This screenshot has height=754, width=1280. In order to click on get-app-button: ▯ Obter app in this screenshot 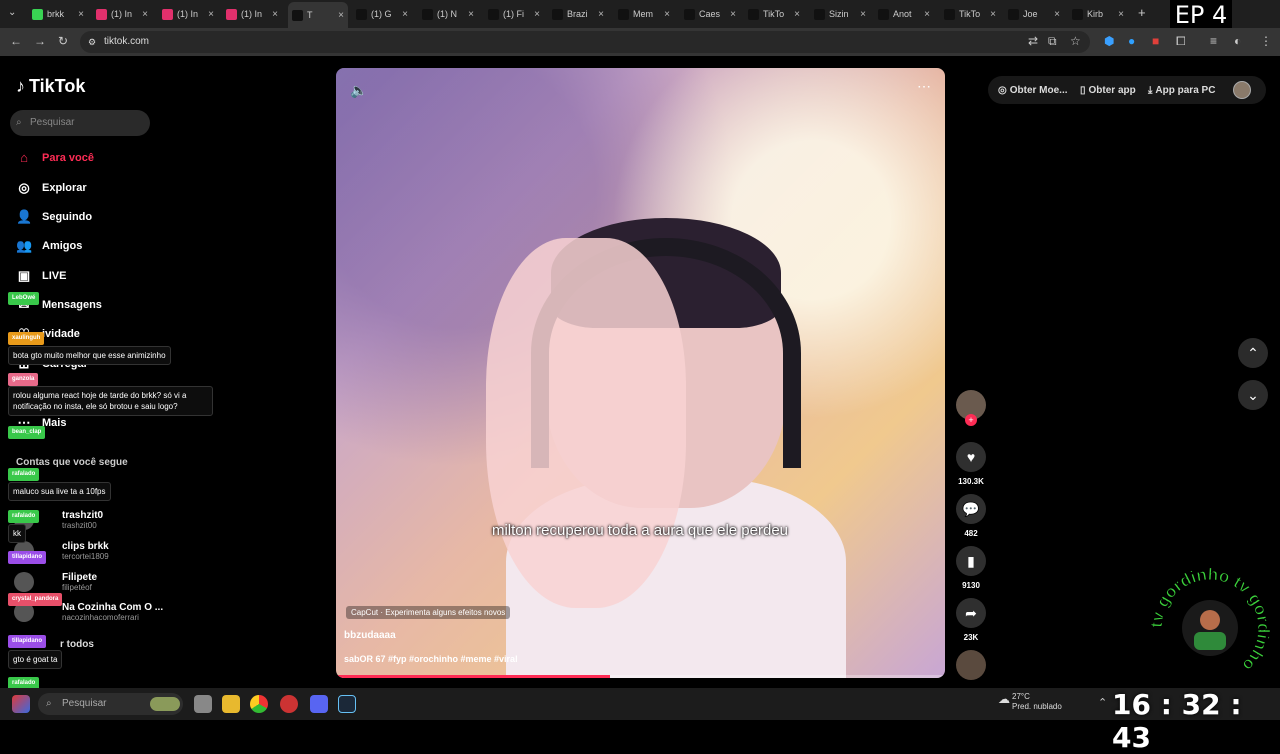, I will do `click(1108, 90)`.